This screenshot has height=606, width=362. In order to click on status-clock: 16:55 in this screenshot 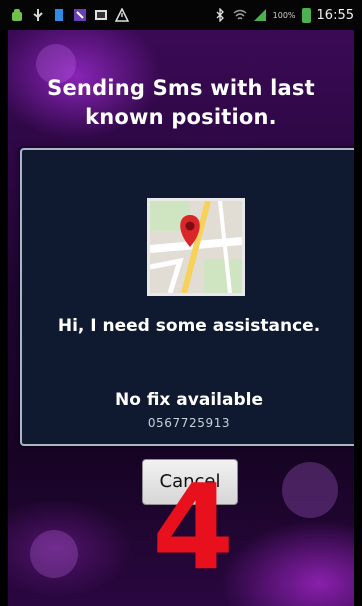, I will do `click(335, 15)`.